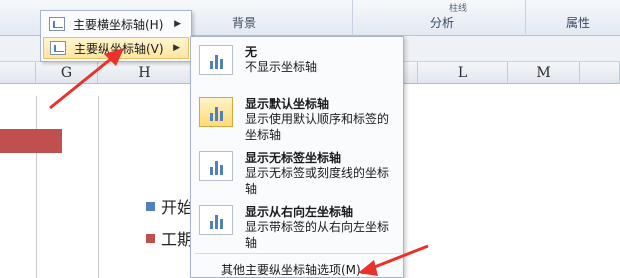  I want to click on menu-item-primary-horizontal-axis: 主要横坐标轴(H) ▶, so click(116, 24).